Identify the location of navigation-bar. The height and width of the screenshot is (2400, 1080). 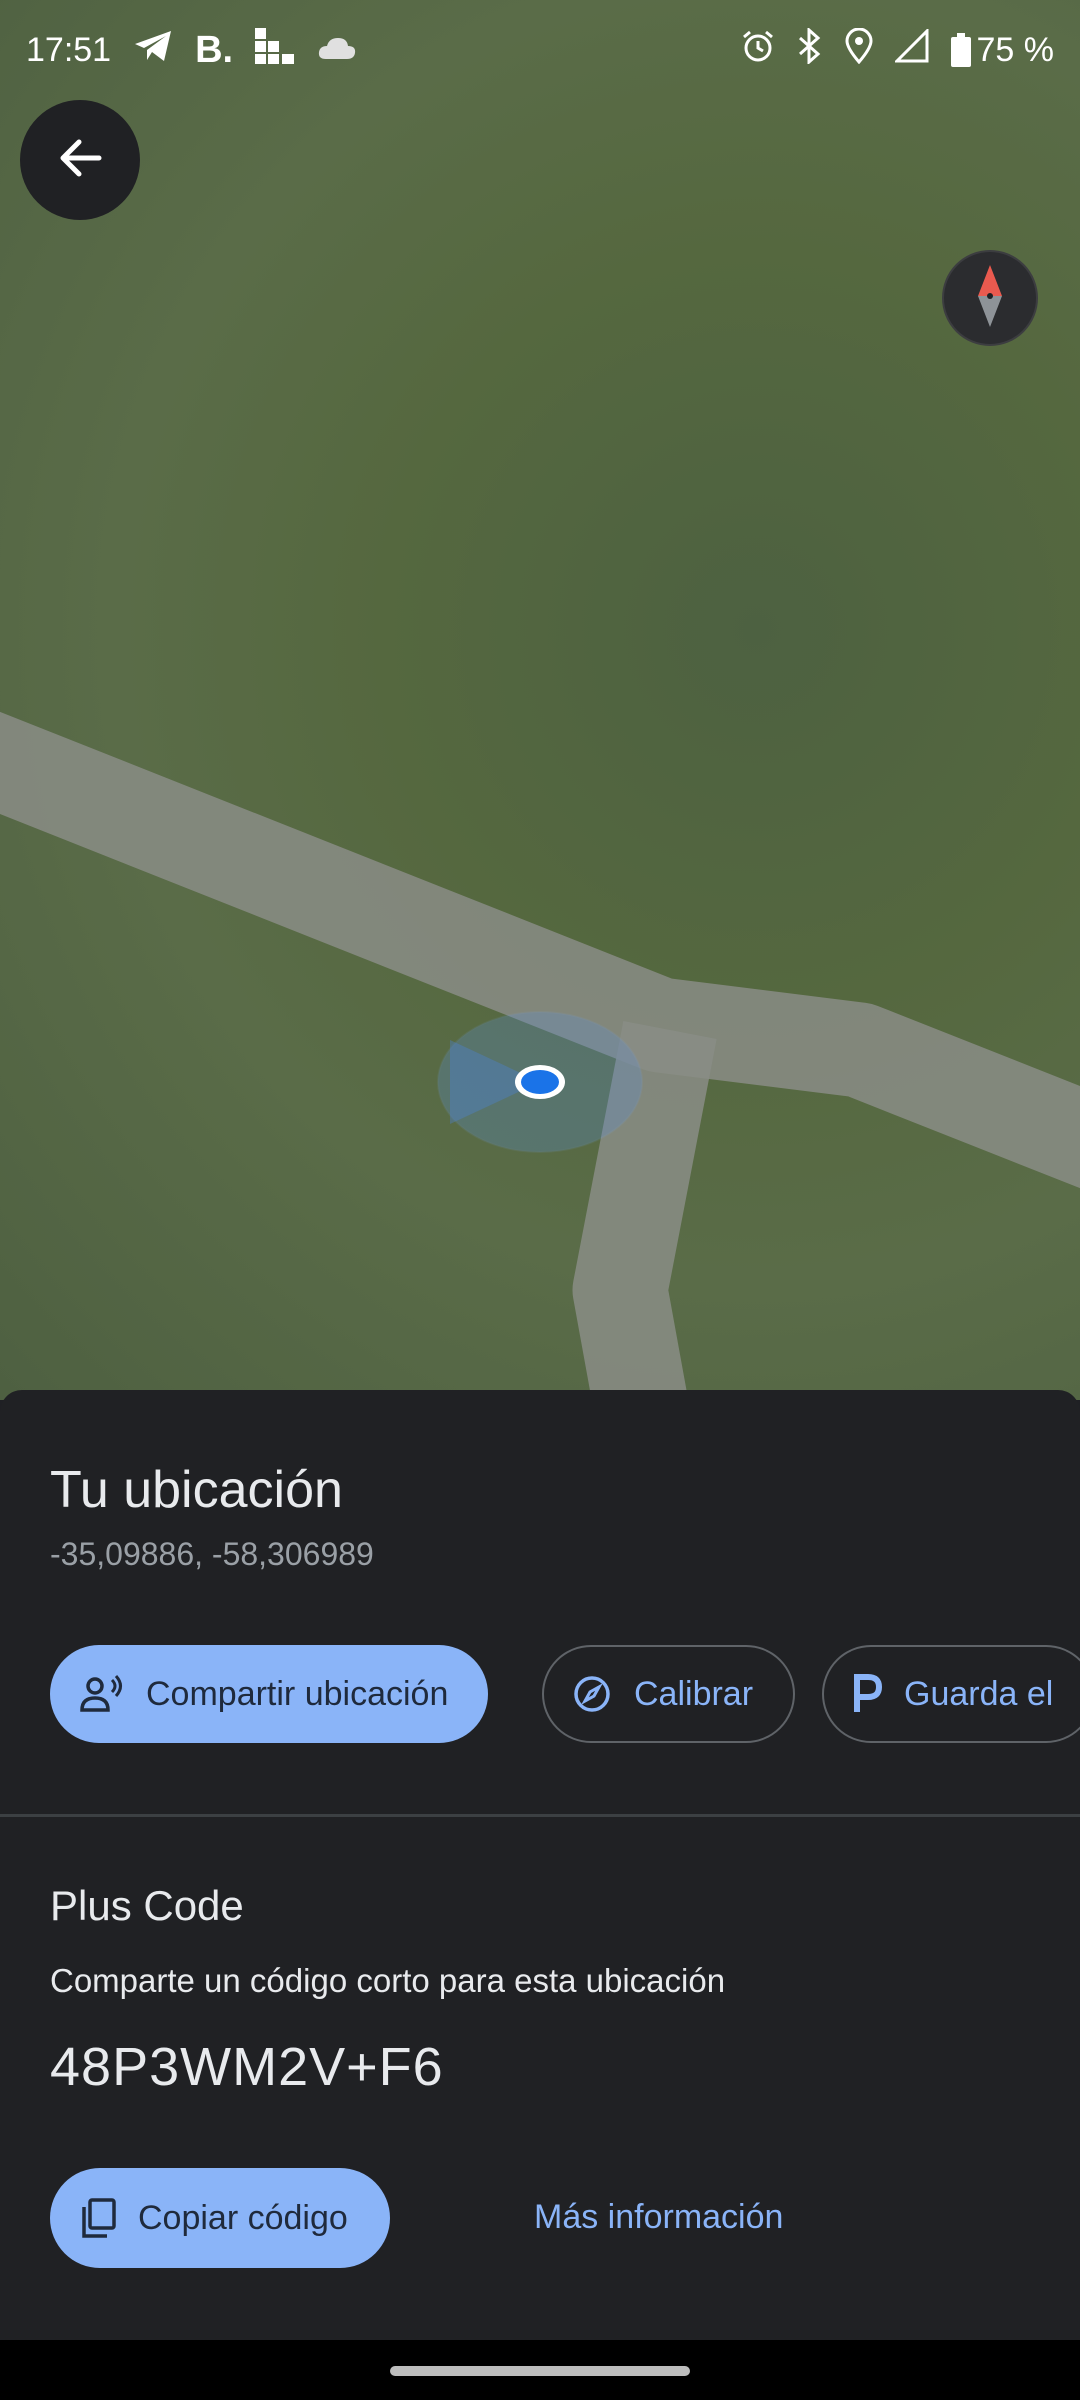
(540, 2370).